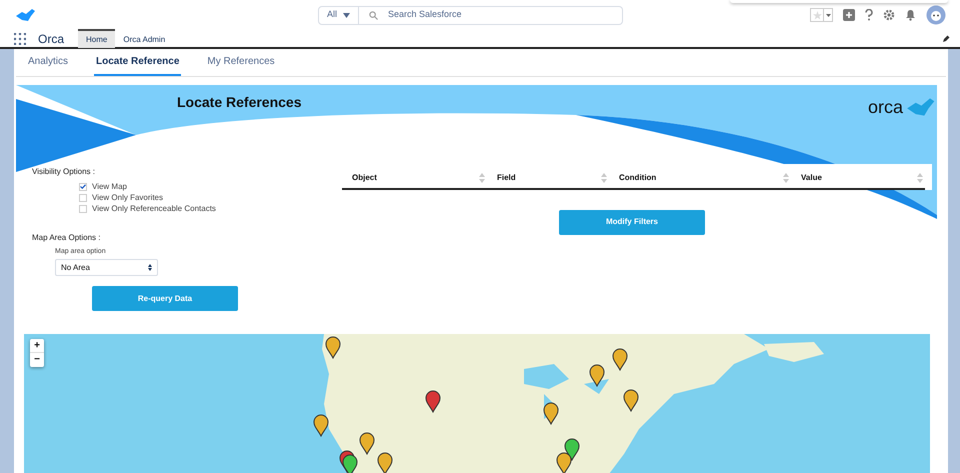 Image resolution: width=960 pixels, height=473 pixels. What do you see at coordinates (51, 39) in the screenshot?
I see `app-name: Orca` at bounding box center [51, 39].